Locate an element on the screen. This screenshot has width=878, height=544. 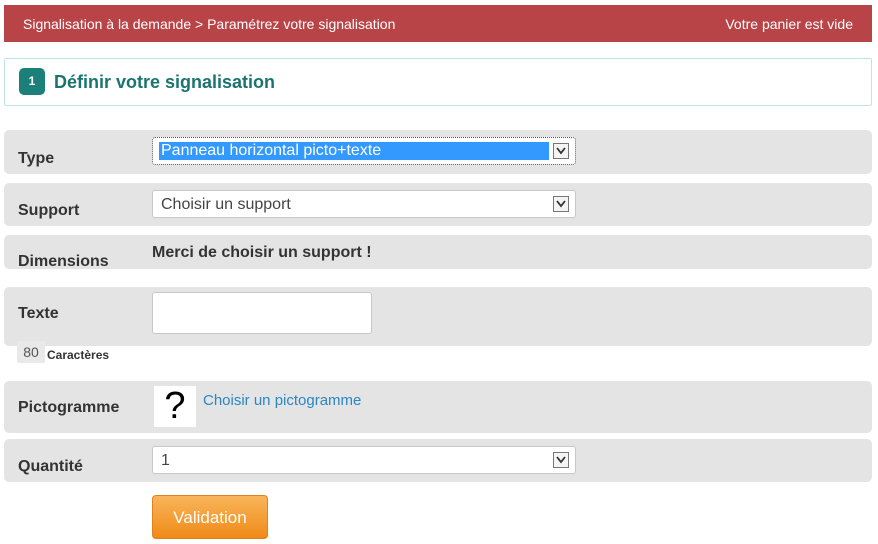
quantite-select: 1 is located at coordinates (364, 460).